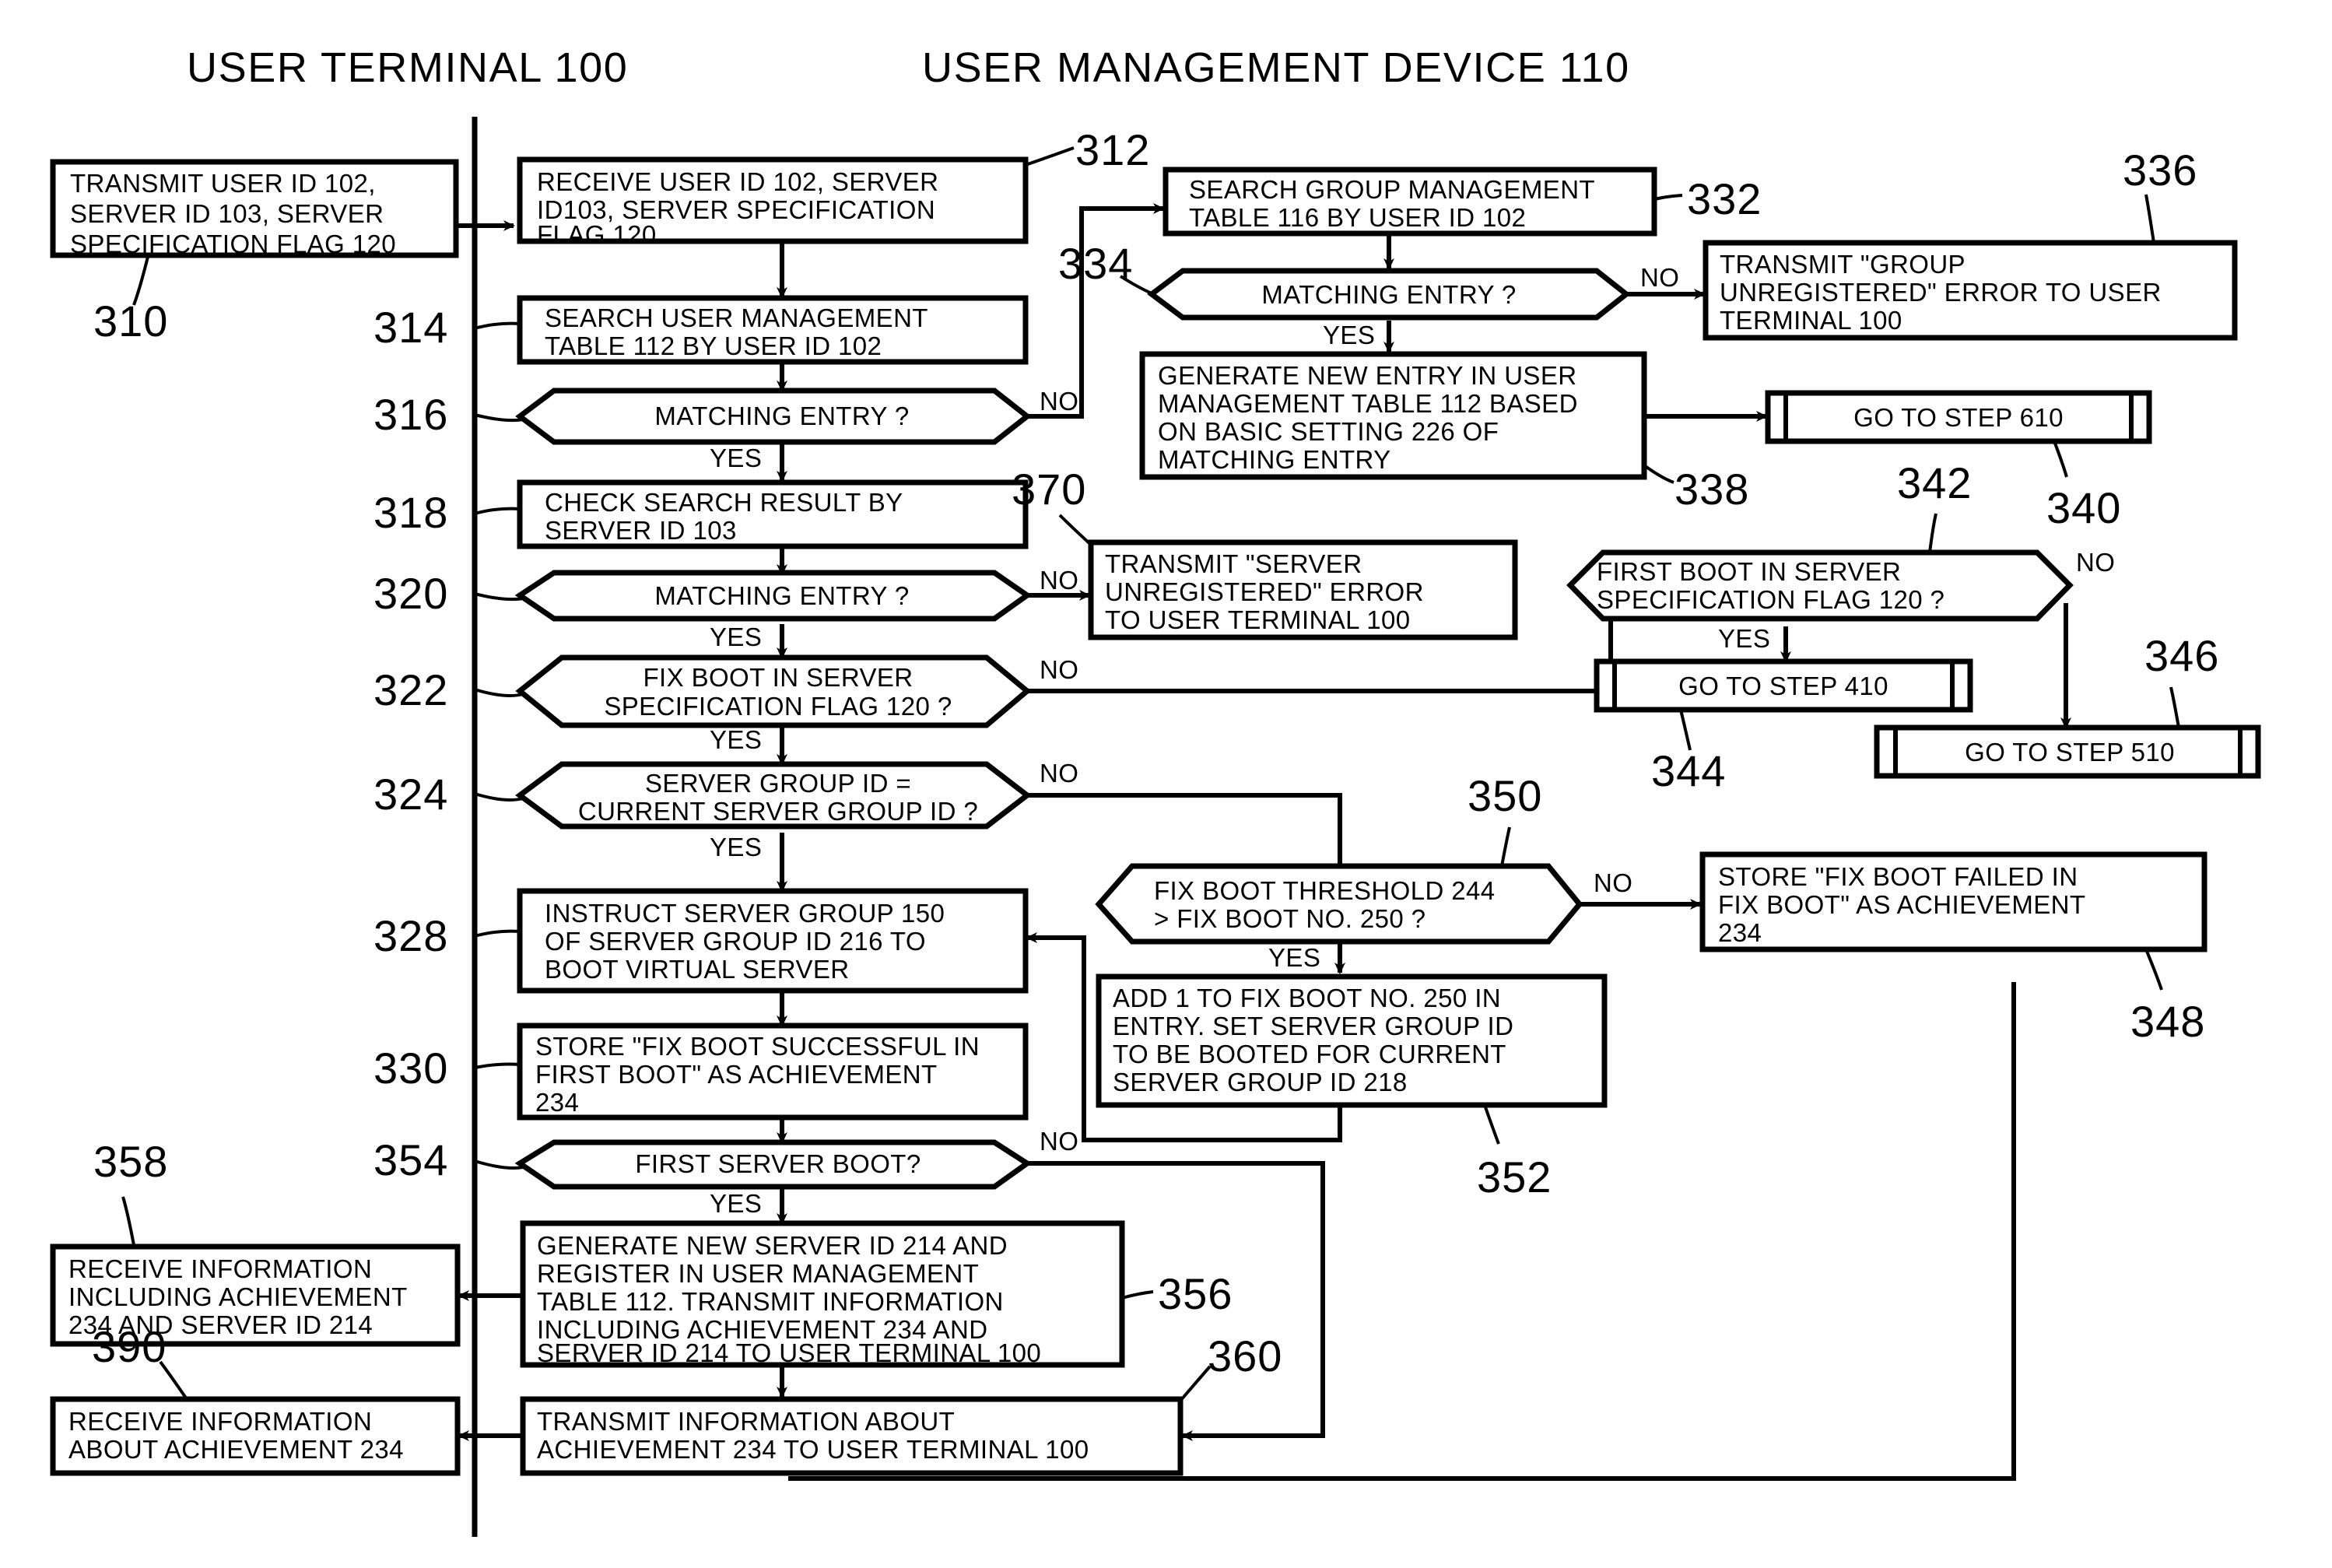  I want to click on node-356-line-0: GENERATE NEW SERVER ID 214 AND, so click(772, 1245).